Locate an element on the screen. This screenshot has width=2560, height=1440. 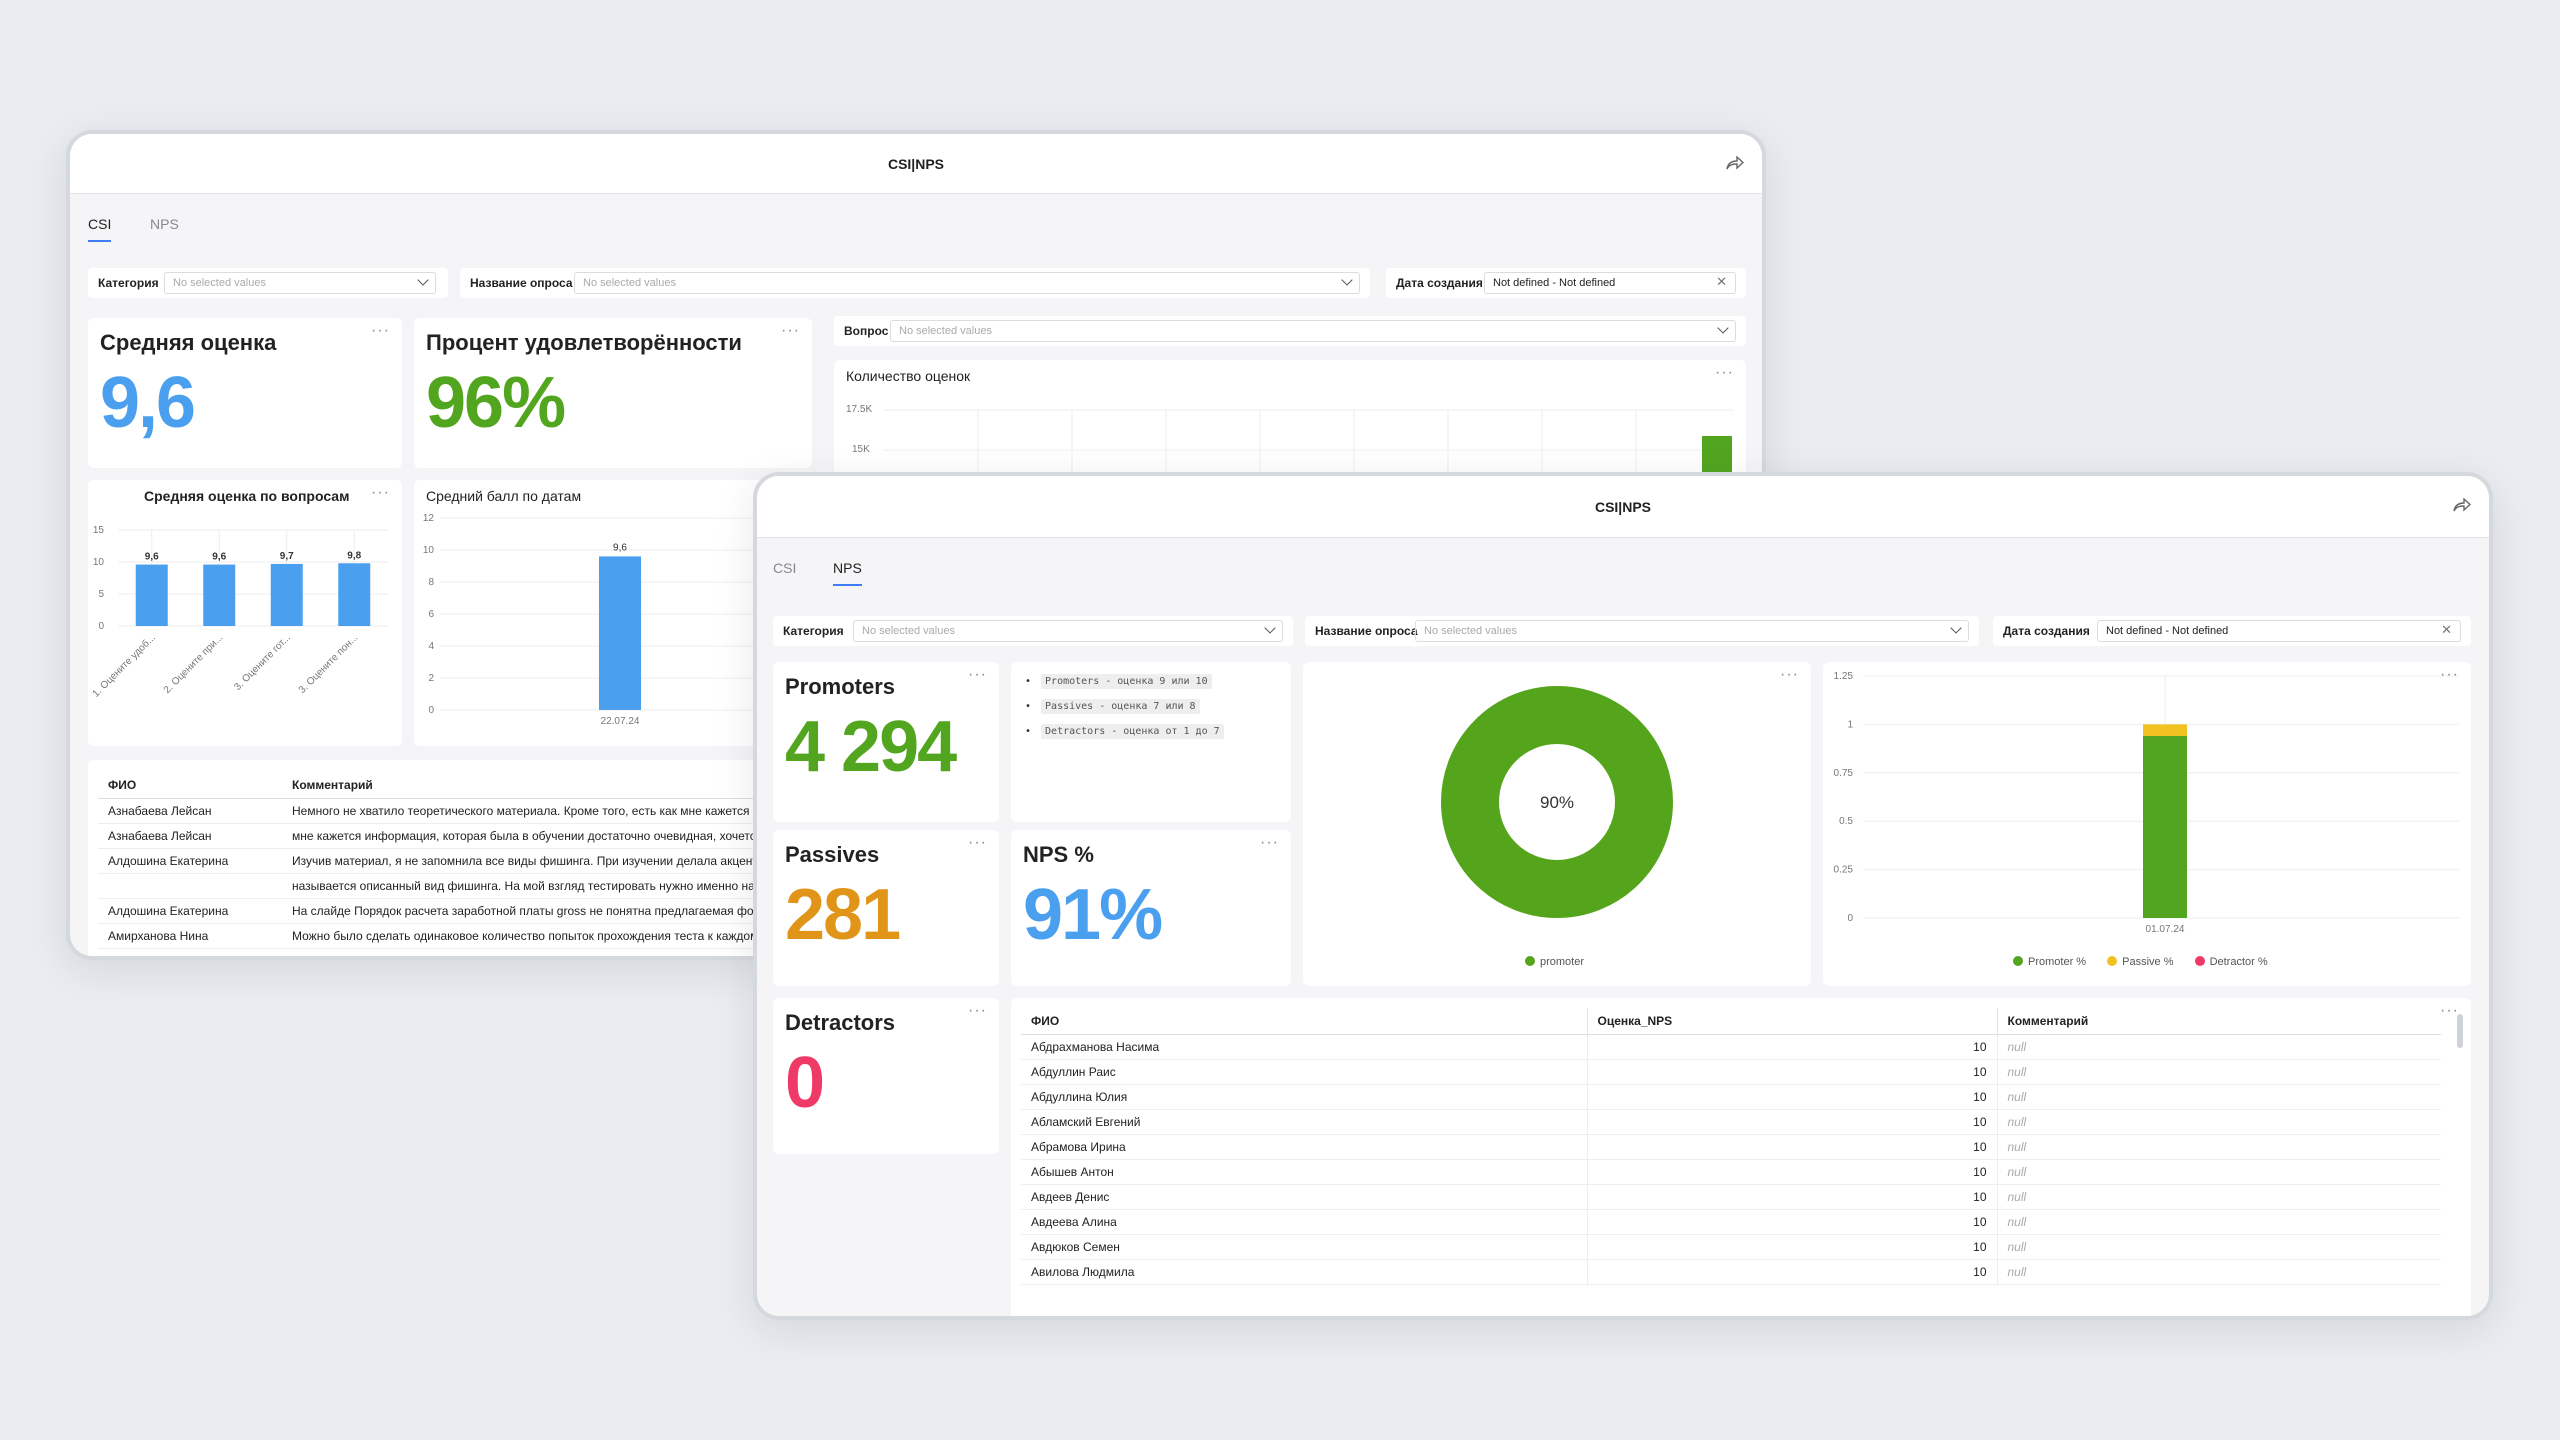
table-row: Авилова Людмила 10 null is located at coordinates (1731, 1272).